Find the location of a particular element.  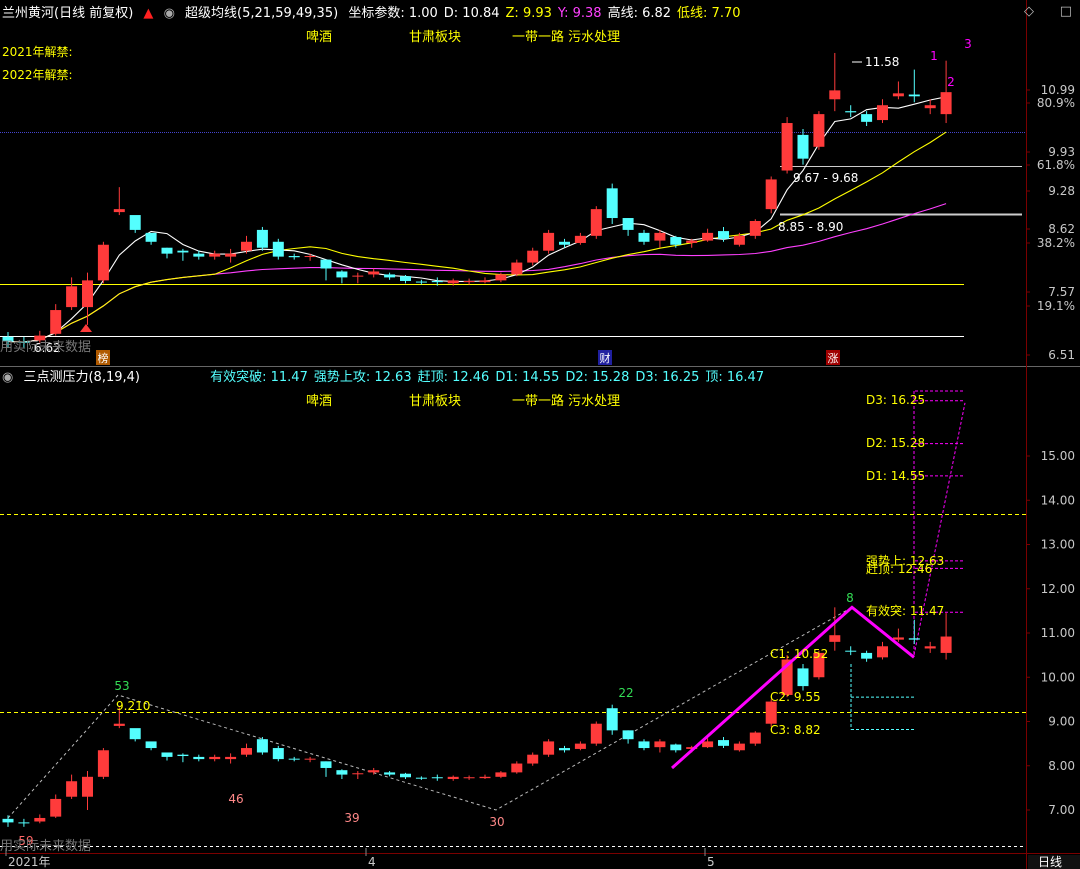

up-arrow-icon: ▲ is located at coordinates (148, 13).